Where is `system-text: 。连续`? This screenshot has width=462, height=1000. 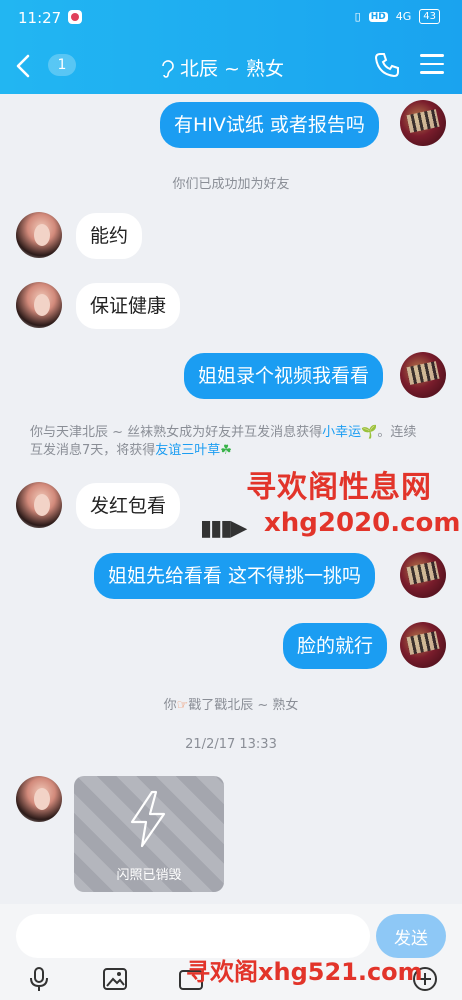
system-text: 。连续 is located at coordinates (397, 432).